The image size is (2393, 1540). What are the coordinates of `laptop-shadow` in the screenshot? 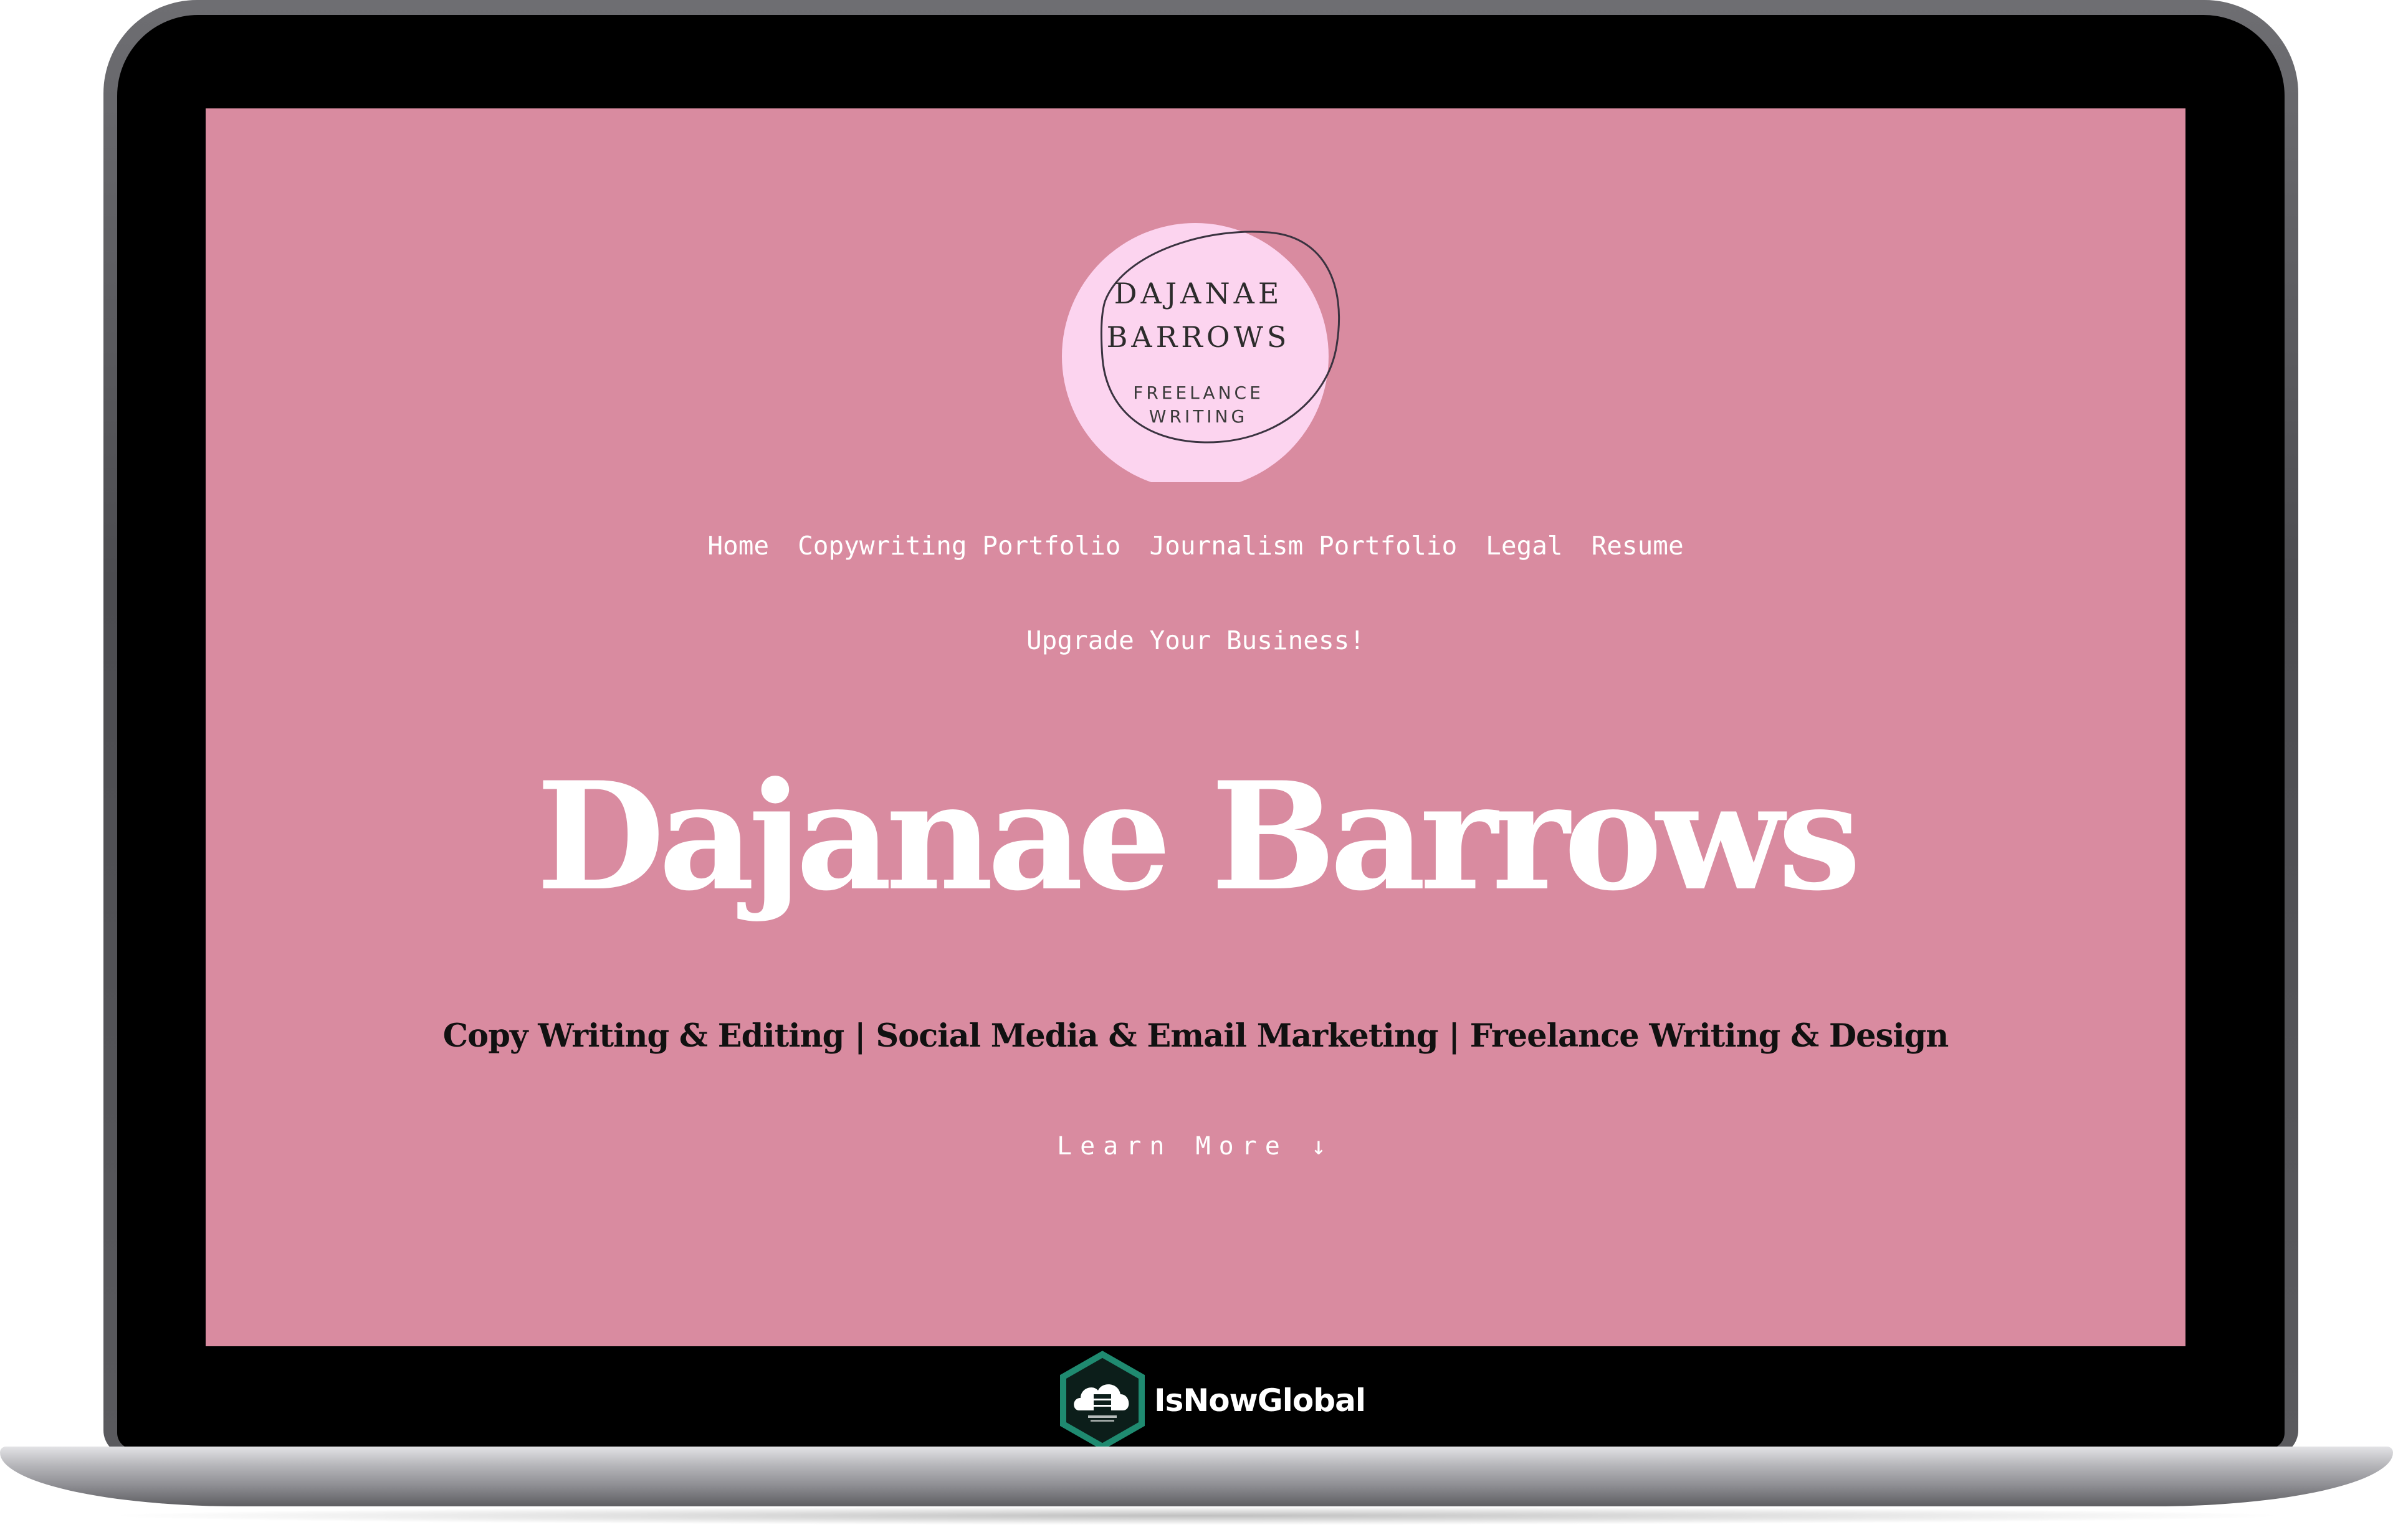 It's located at (1196, 1516).